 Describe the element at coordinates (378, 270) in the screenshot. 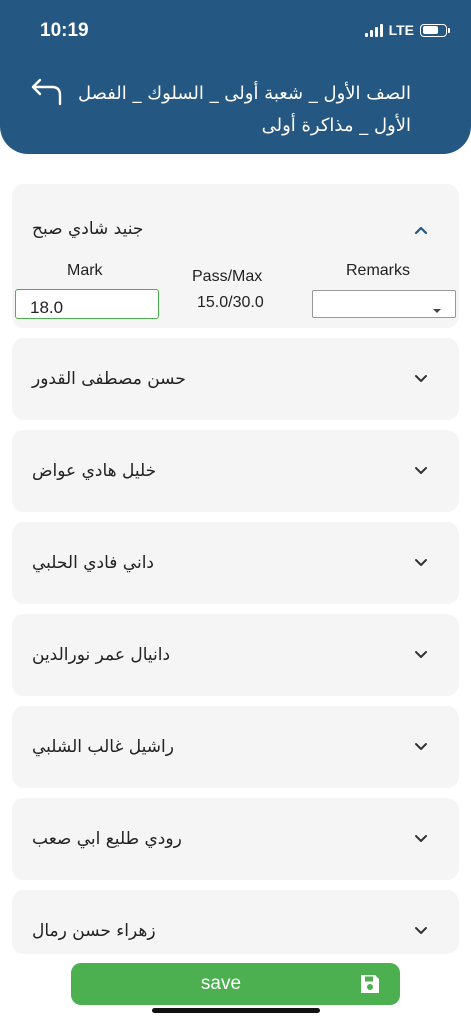

I see `remarks-label: Remarks` at that location.